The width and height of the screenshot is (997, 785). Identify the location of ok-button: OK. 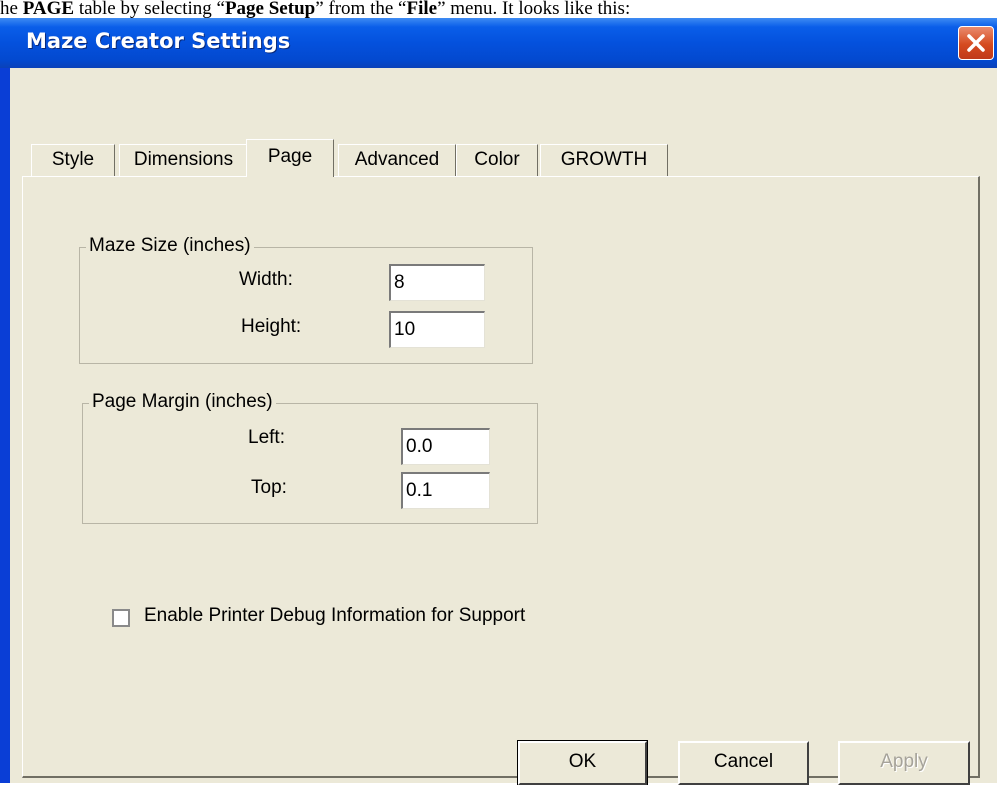
(582, 762).